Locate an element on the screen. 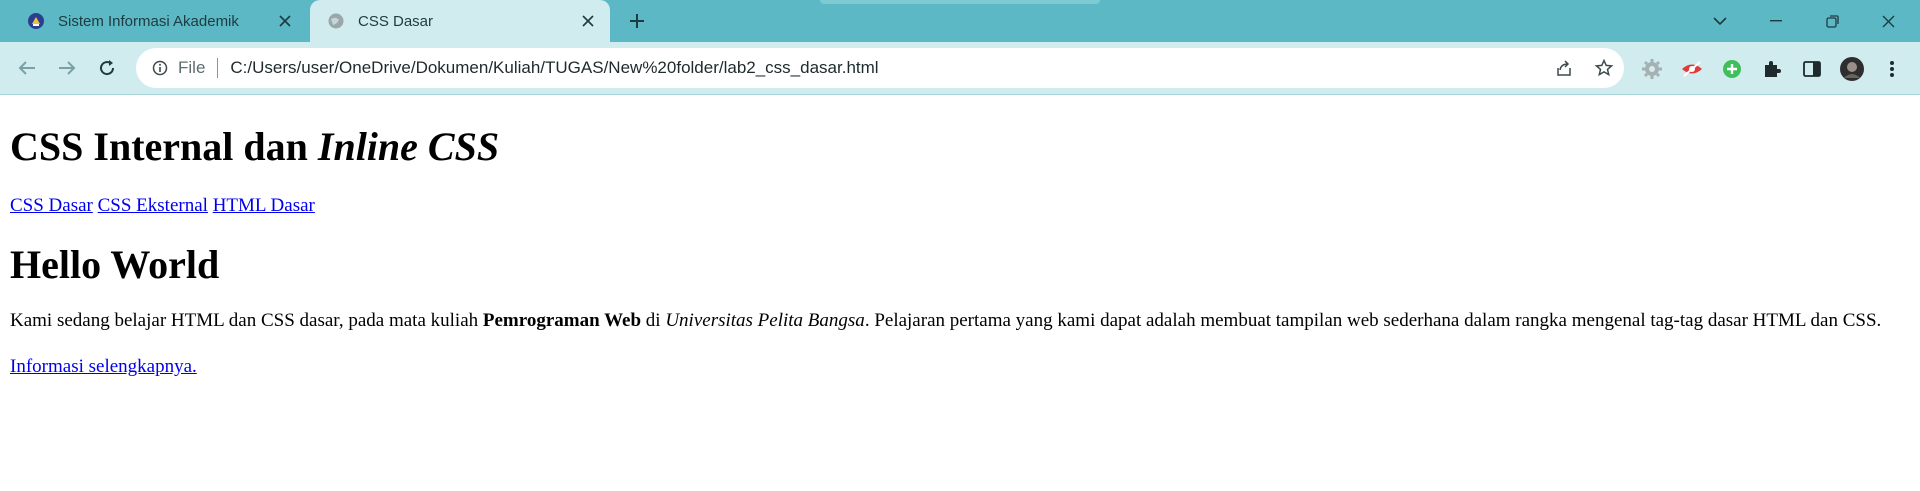  university-logo-icon is located at coordinates (36, 21).